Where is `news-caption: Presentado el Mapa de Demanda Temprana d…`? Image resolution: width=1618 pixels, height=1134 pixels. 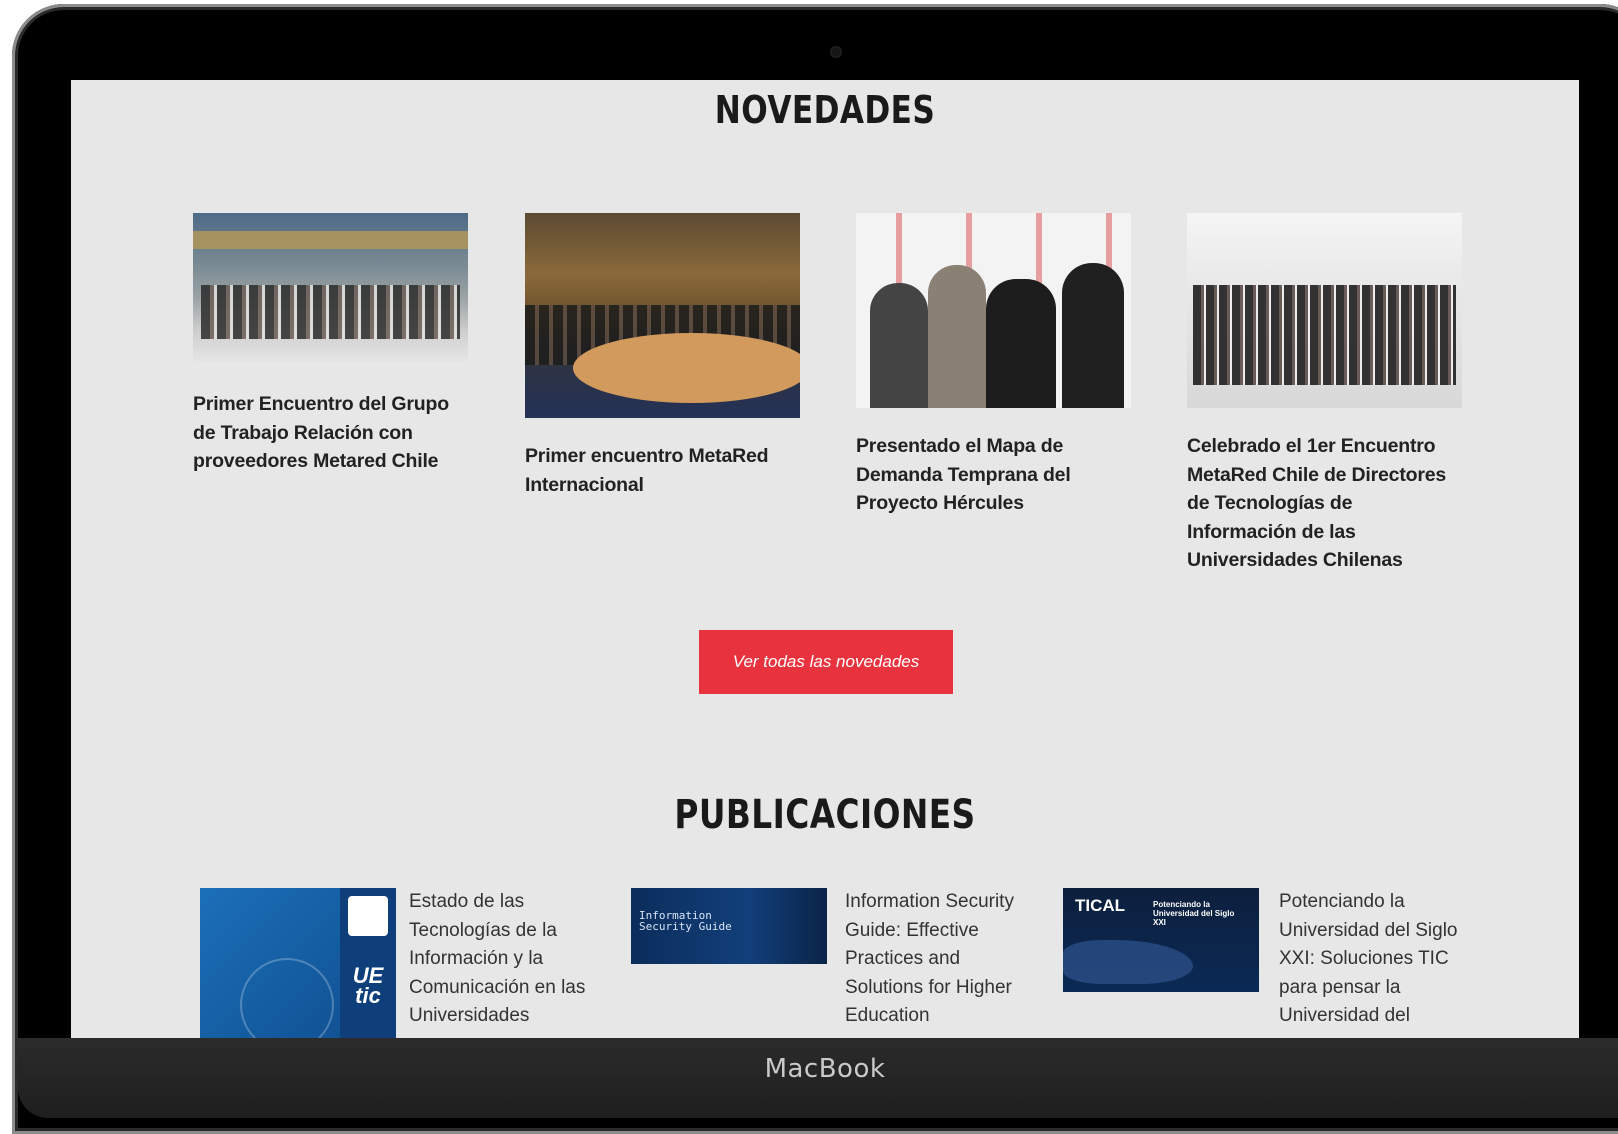 news-caption: Presentado el Mapa de Demanda Temprana d… is located at coordinates (993, 475).